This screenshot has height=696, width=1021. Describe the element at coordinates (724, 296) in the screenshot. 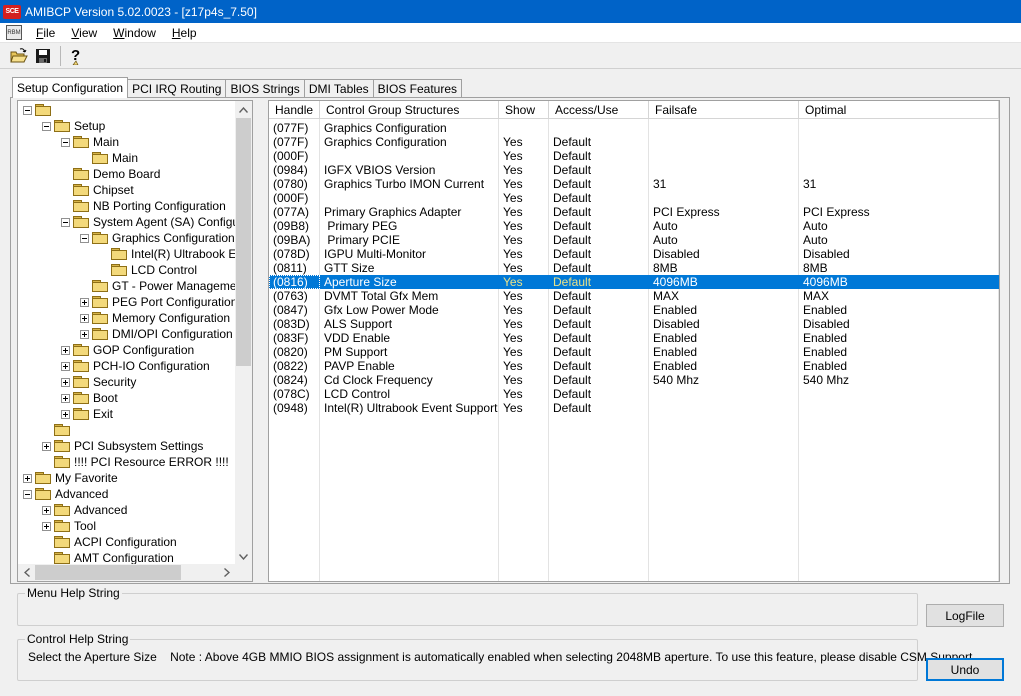

I see `failsafe-cell: MAX` at that location.